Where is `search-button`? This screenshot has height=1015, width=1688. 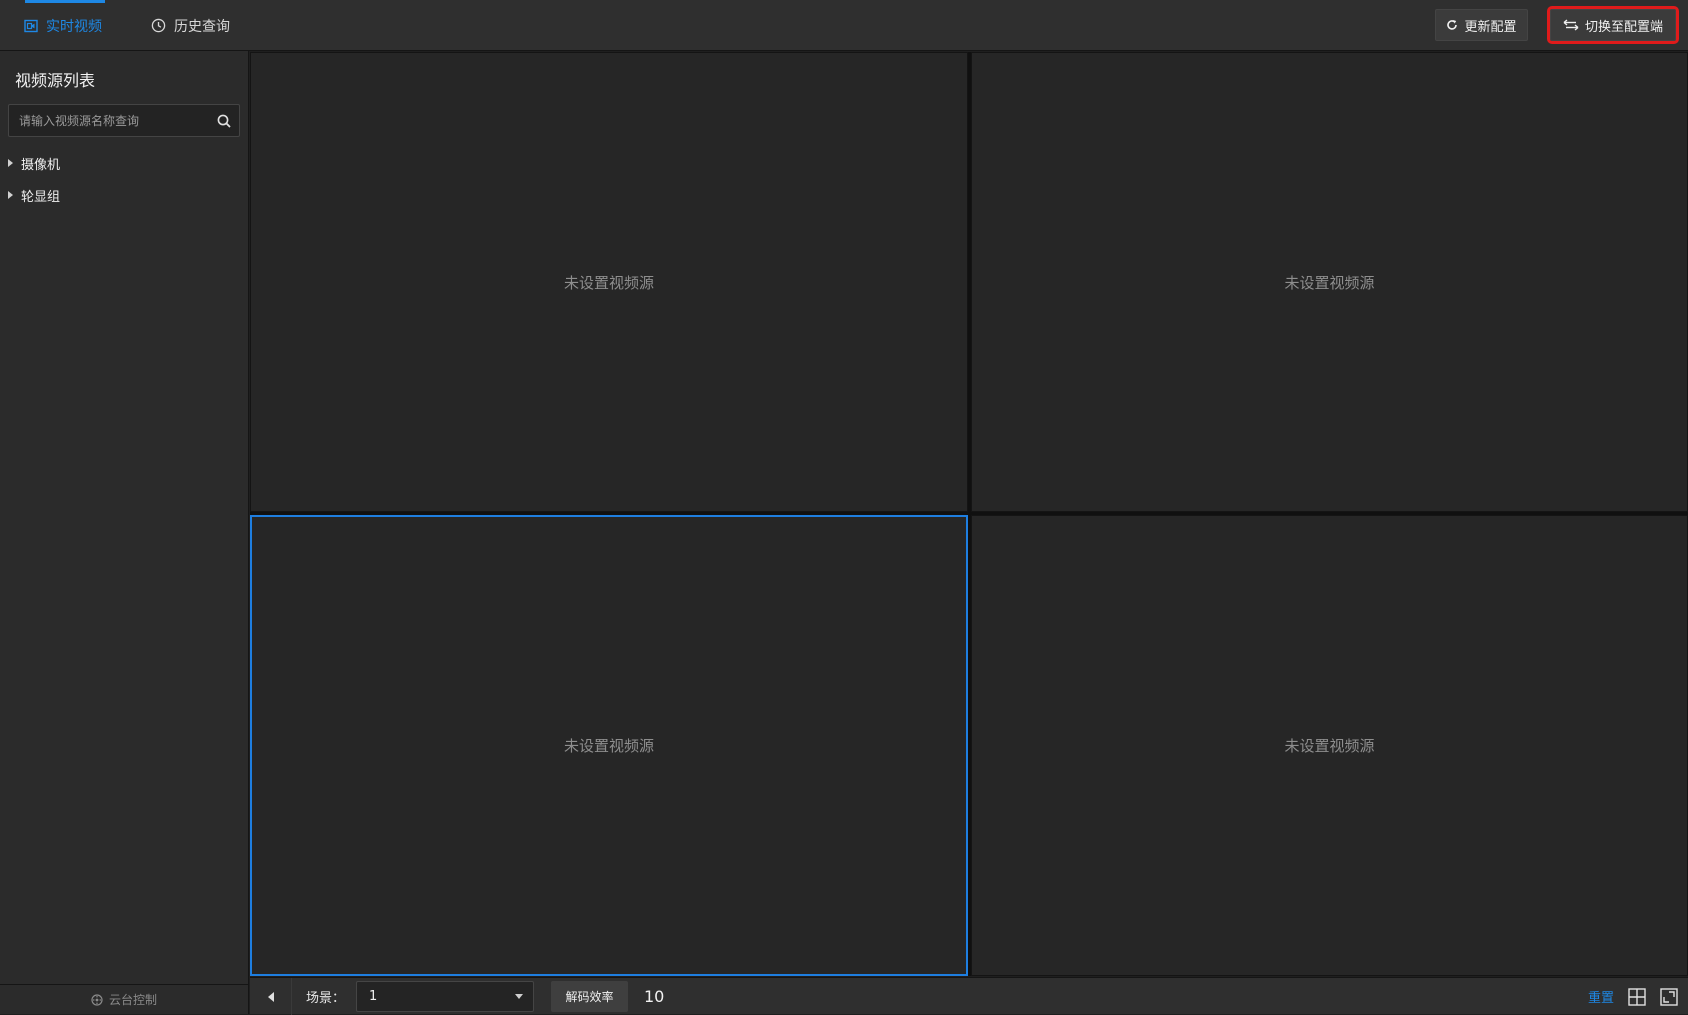 search-button is located at coordinates (224, 120).